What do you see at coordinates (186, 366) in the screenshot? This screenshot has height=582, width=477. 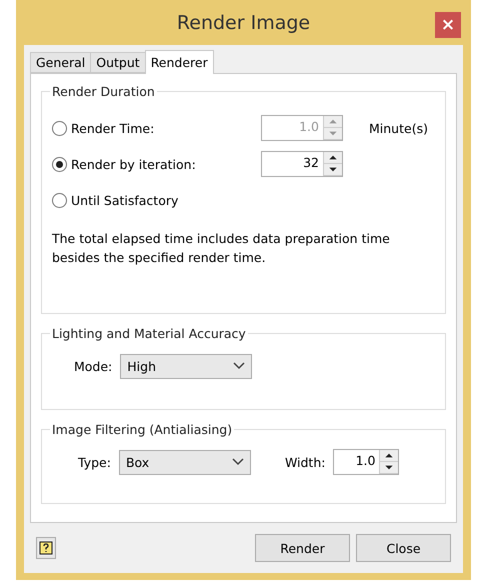 I see `mode-dropdown: High` at bounding box center [186, 366].